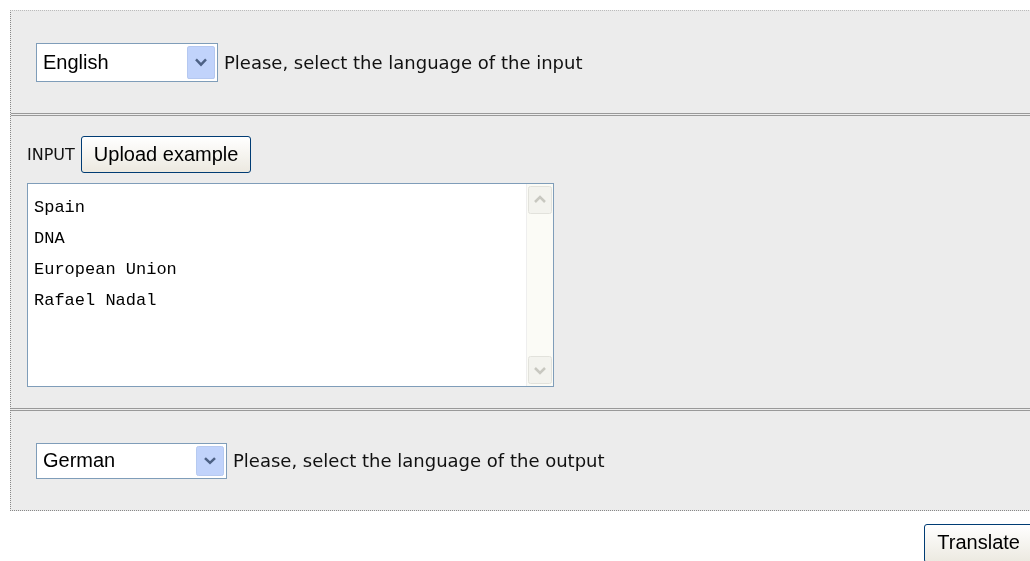 This screenshot has height=561, width=1030. I want to click on language-hint: Please, select the language of the input, so click(403, 62).